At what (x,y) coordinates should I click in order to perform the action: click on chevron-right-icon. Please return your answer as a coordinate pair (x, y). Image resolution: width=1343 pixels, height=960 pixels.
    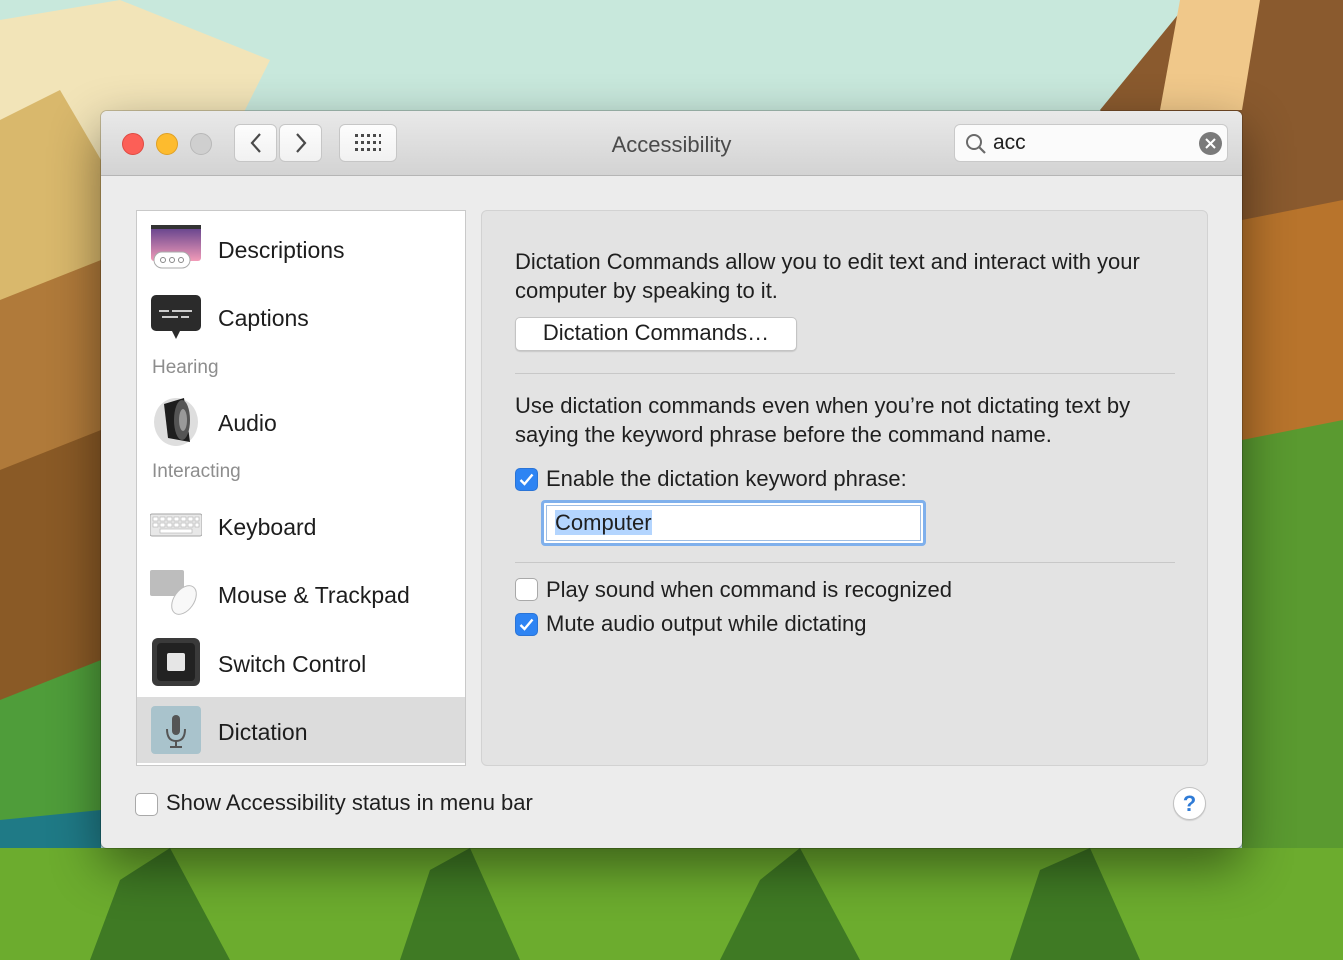
    Looking at the image, I should click on (300, 143).